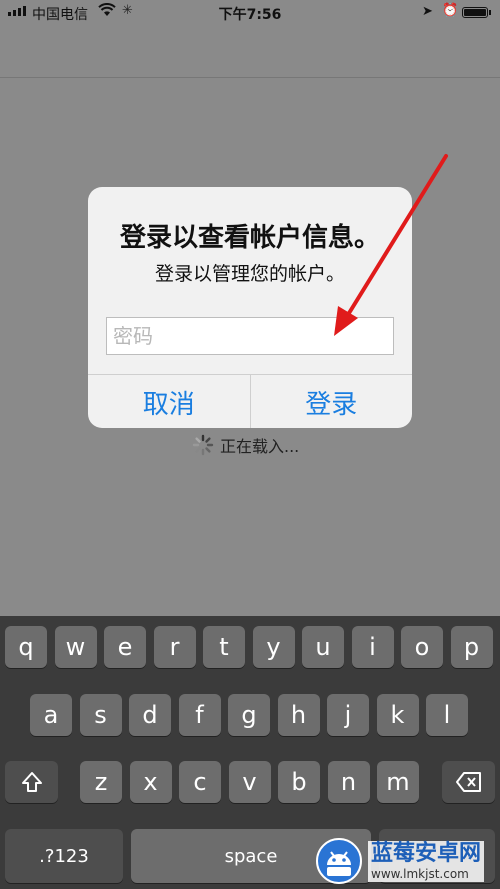 The height and width of the screenshot is (889, 500). I want to click on key-w: w, so click(75, 647).